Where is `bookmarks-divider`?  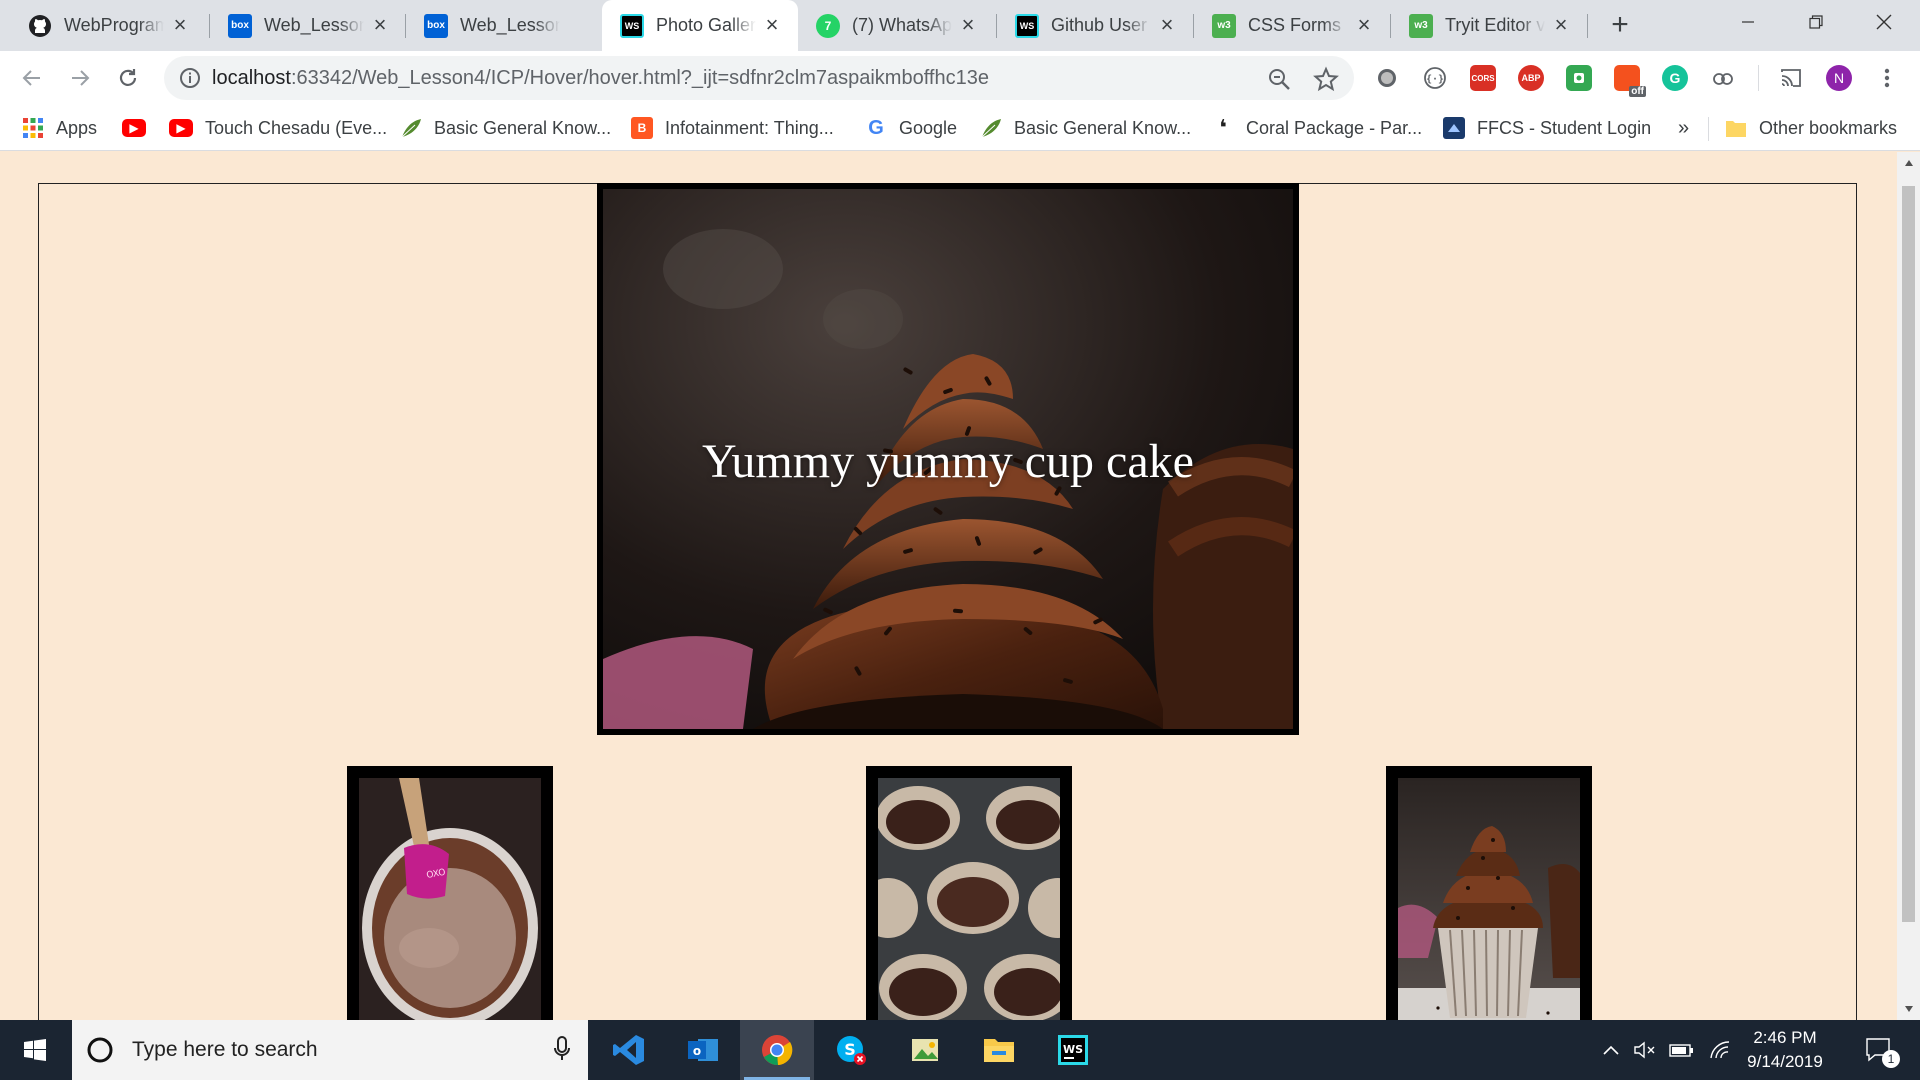 bookmarks-divider is located at coordinates (1708, 129).